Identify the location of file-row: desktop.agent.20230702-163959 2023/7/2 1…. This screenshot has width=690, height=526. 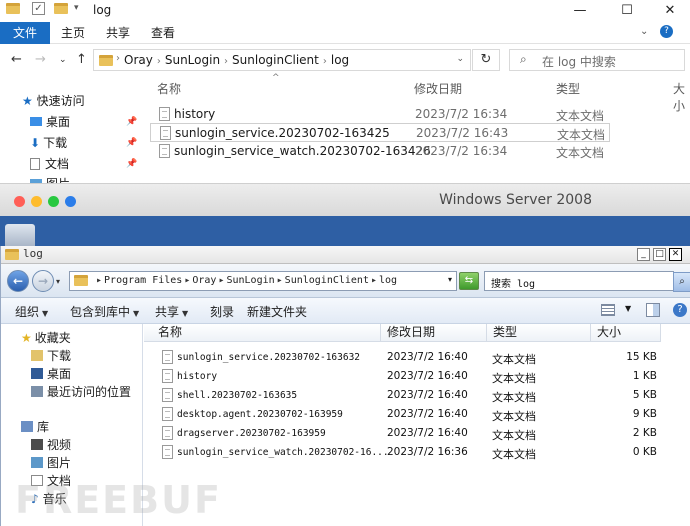
(404, 414).